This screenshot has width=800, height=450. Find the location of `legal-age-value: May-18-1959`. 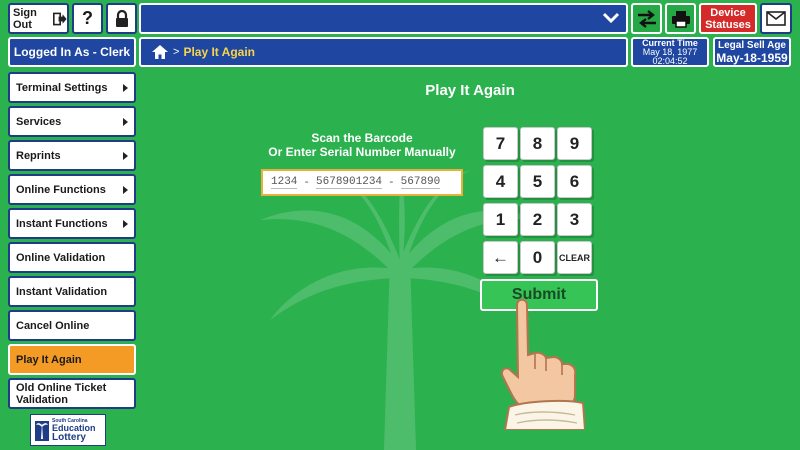

legal-age-value: May-18-1959 is located at coordinates (752, 57).